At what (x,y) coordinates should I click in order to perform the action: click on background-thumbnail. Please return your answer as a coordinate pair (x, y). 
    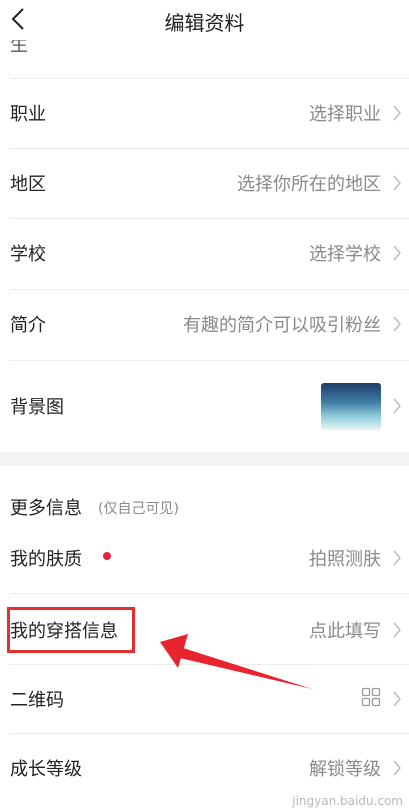
    Looking at the image, I should click on (351, 406).